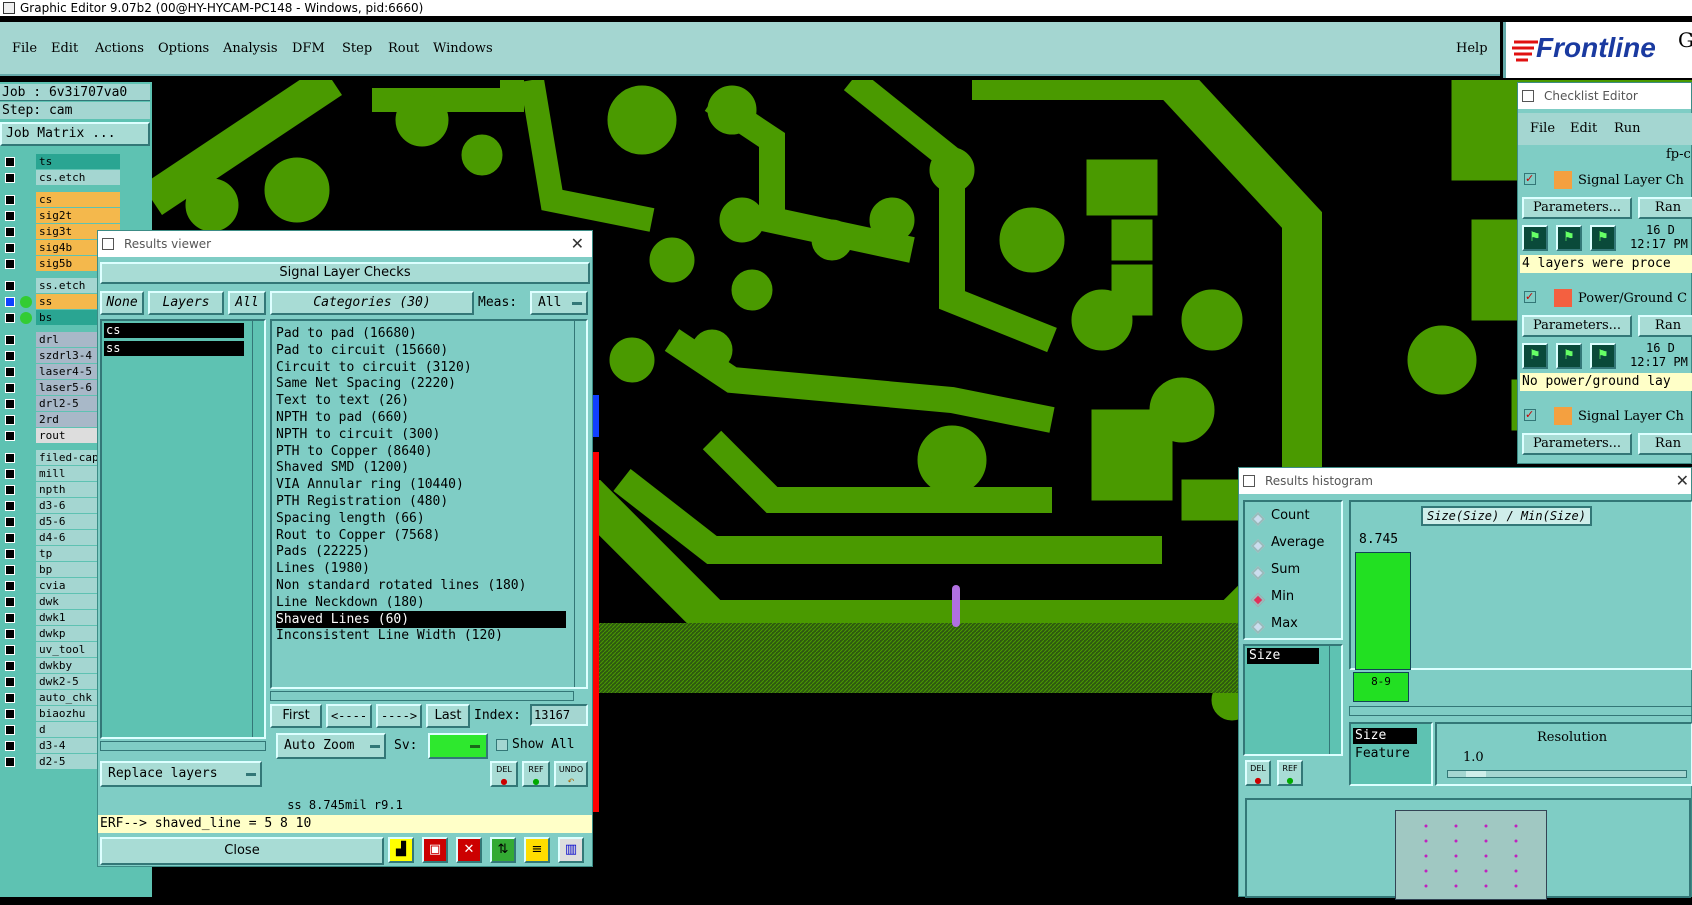  Describe the element at coordinates (1520, 711) in the screenshot. I see `histogram-hscrollbar` at that location.